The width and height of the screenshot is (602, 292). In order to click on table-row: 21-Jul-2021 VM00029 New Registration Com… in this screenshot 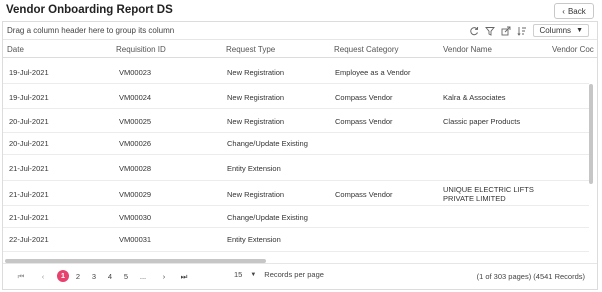, I will do `click(296, 193)`.